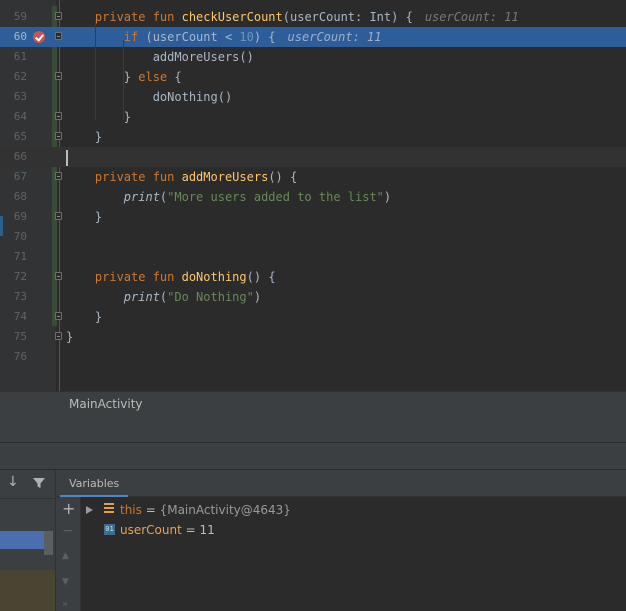 This screenshot has width=626, height=611. I want to click on variable-value: 11, so click(207, 530).